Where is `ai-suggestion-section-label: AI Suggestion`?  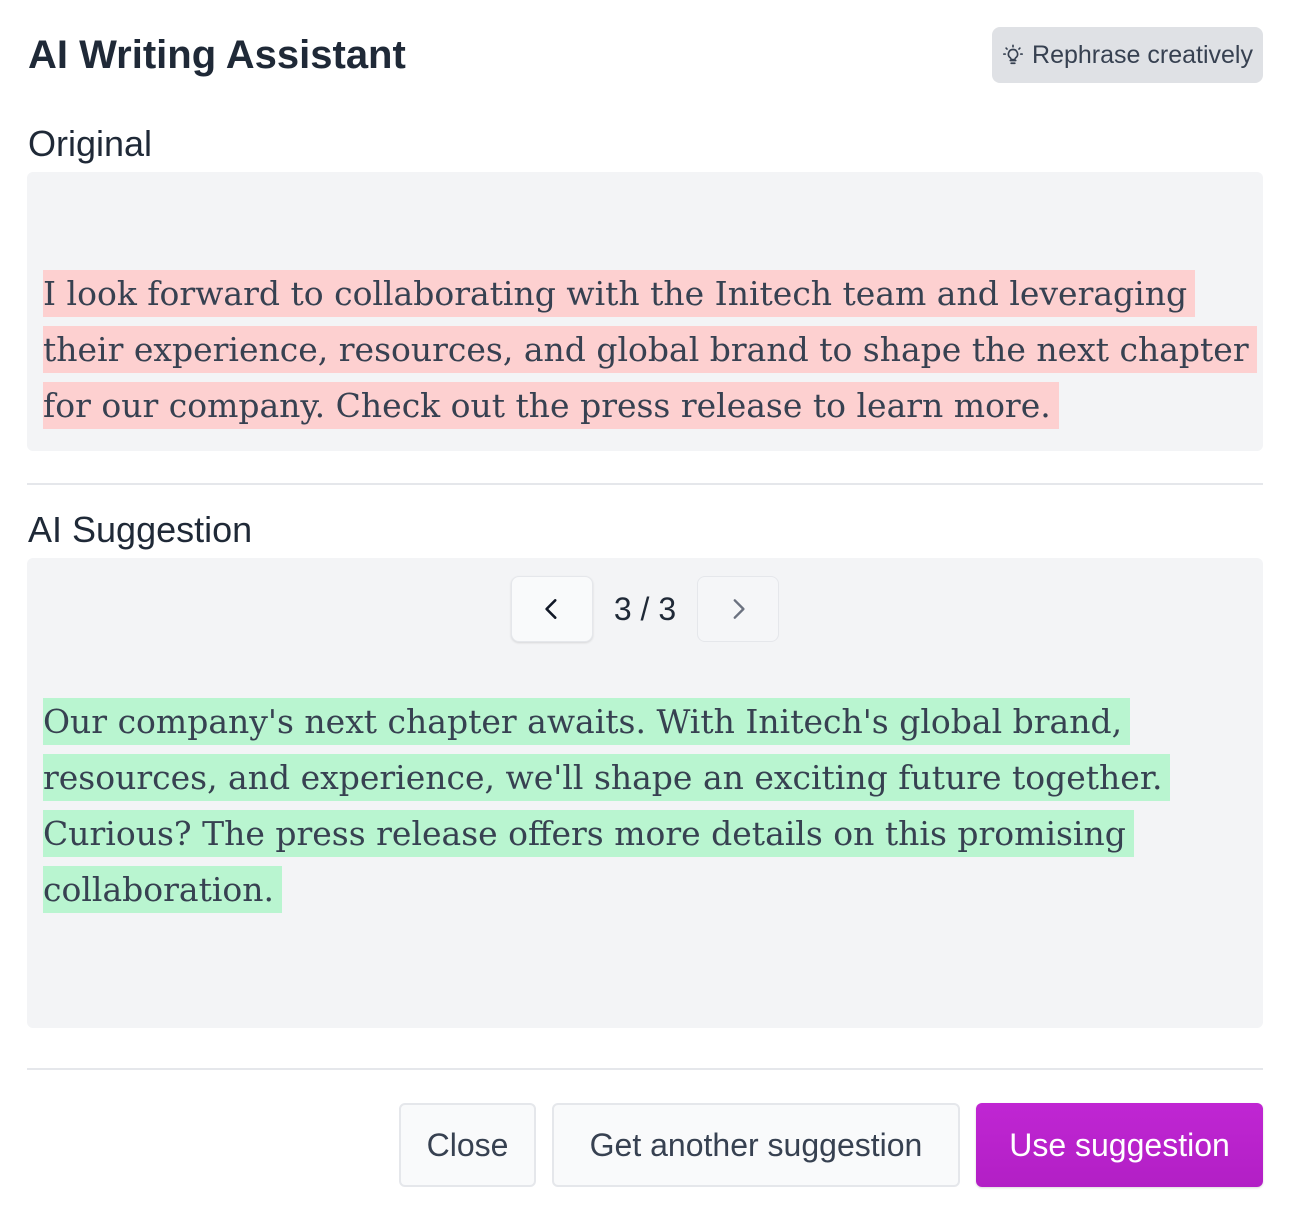
ai-suggestion-section-label: AI Suggestion is located at coordinates (140, 529).